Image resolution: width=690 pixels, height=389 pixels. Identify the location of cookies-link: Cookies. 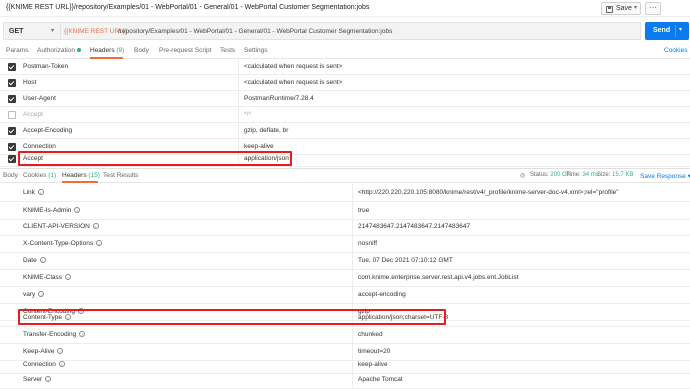
(675, 50).